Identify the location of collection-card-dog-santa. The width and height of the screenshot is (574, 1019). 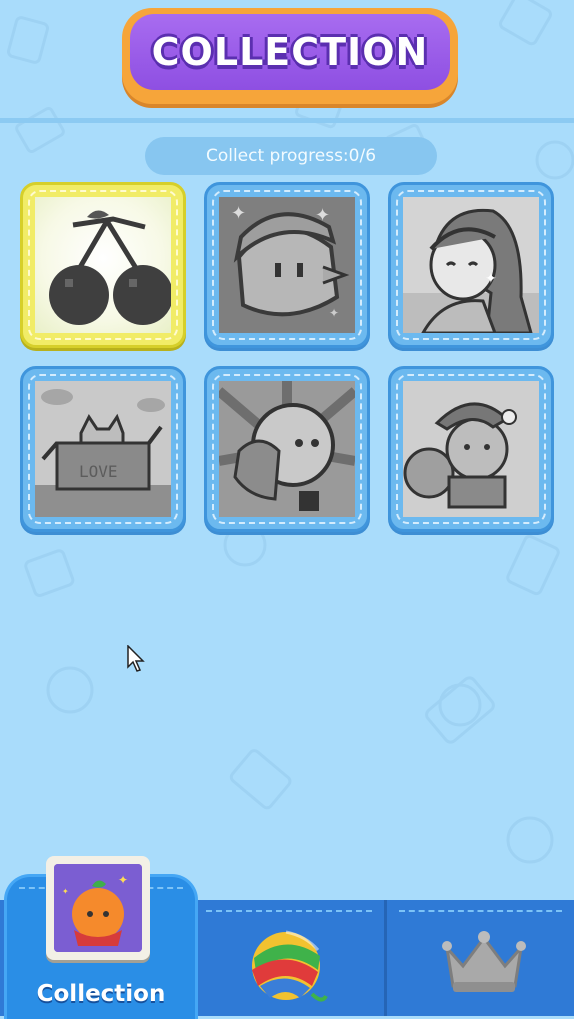
(471, 449).